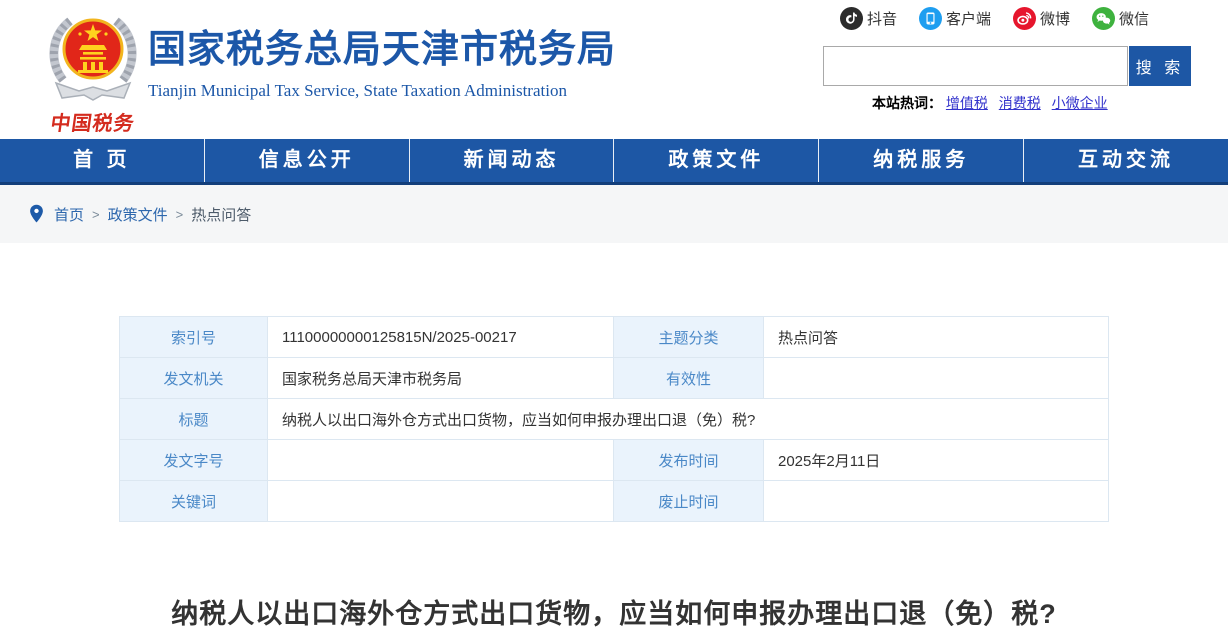 Image resolution: width=1228 pixels, height=634 pixels. Describe the element at coordinates (907, 103) in the screenshot. I see `hotwords-label: 本站热词：` at that location.